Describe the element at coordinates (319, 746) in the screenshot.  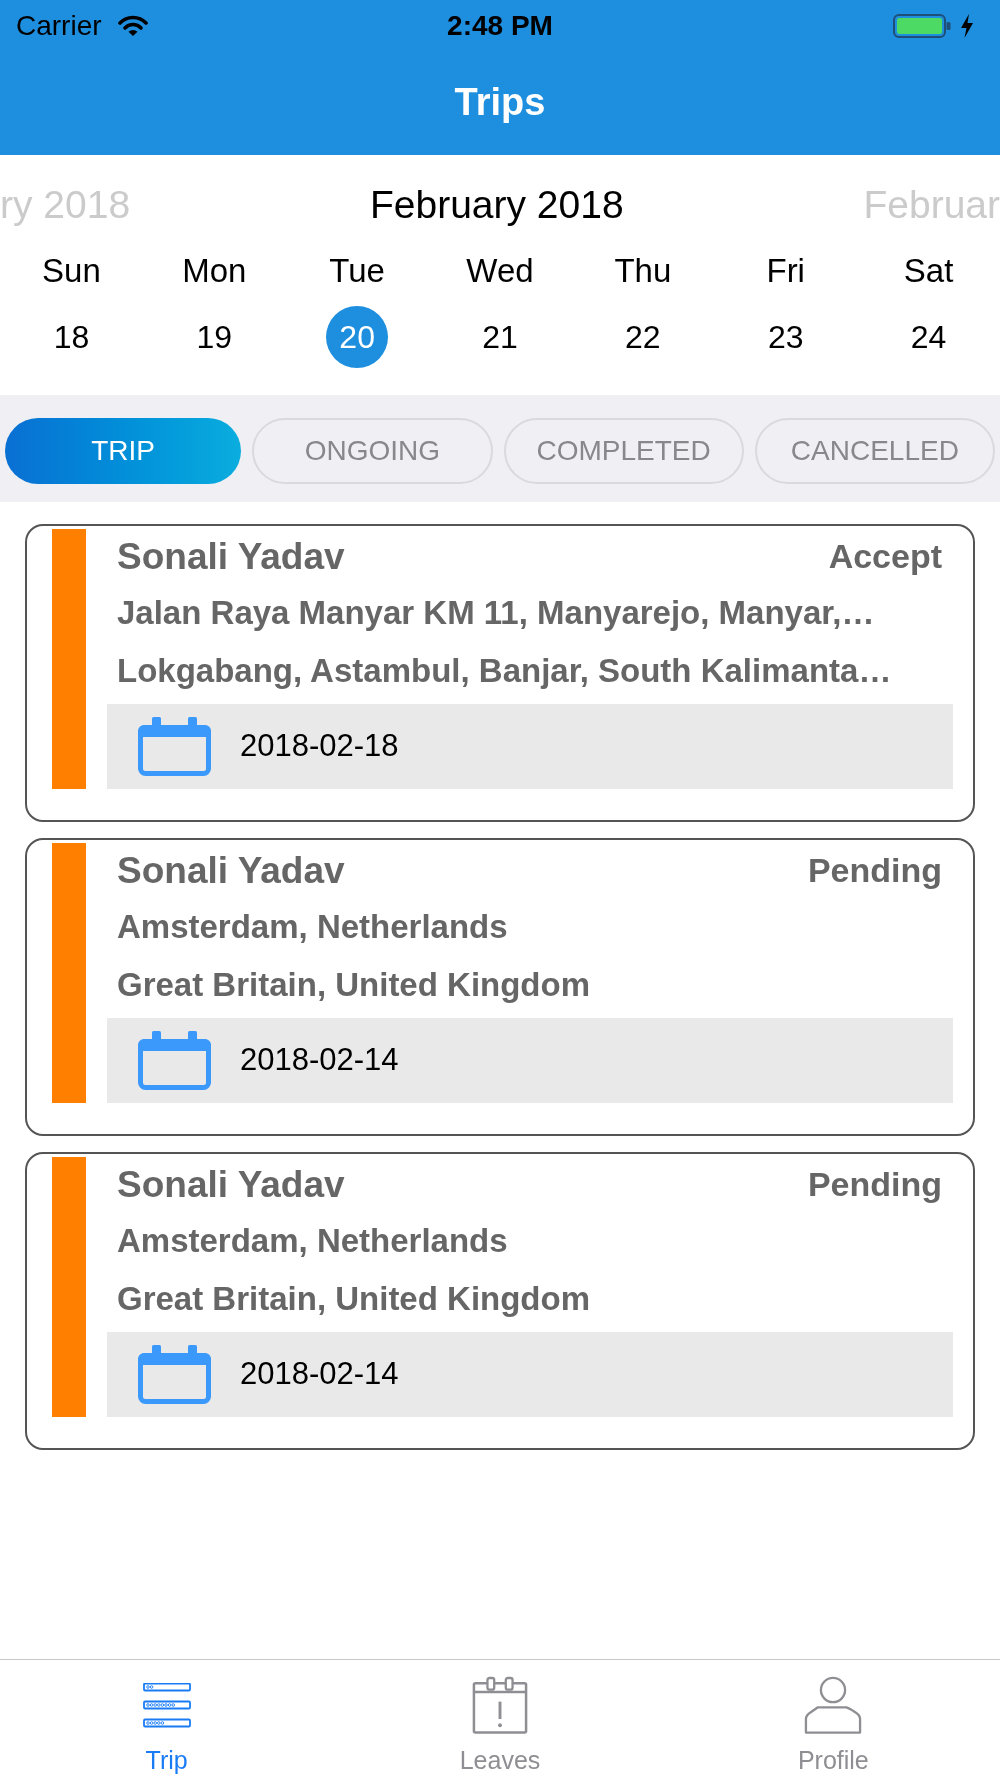
I see `trip-date: 2018-02-18` at that location.